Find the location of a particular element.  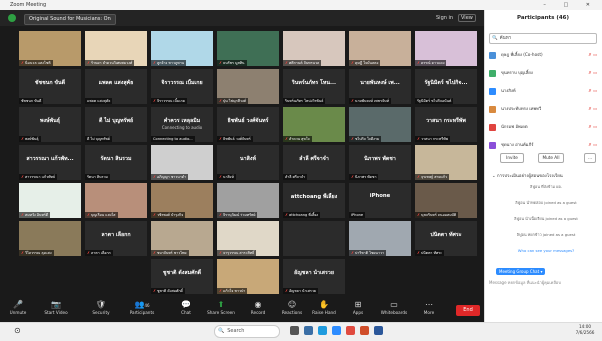

participant-row: นางประทับทรง เทพทวี ✗ ▭ is located at coordinates (543, 109).